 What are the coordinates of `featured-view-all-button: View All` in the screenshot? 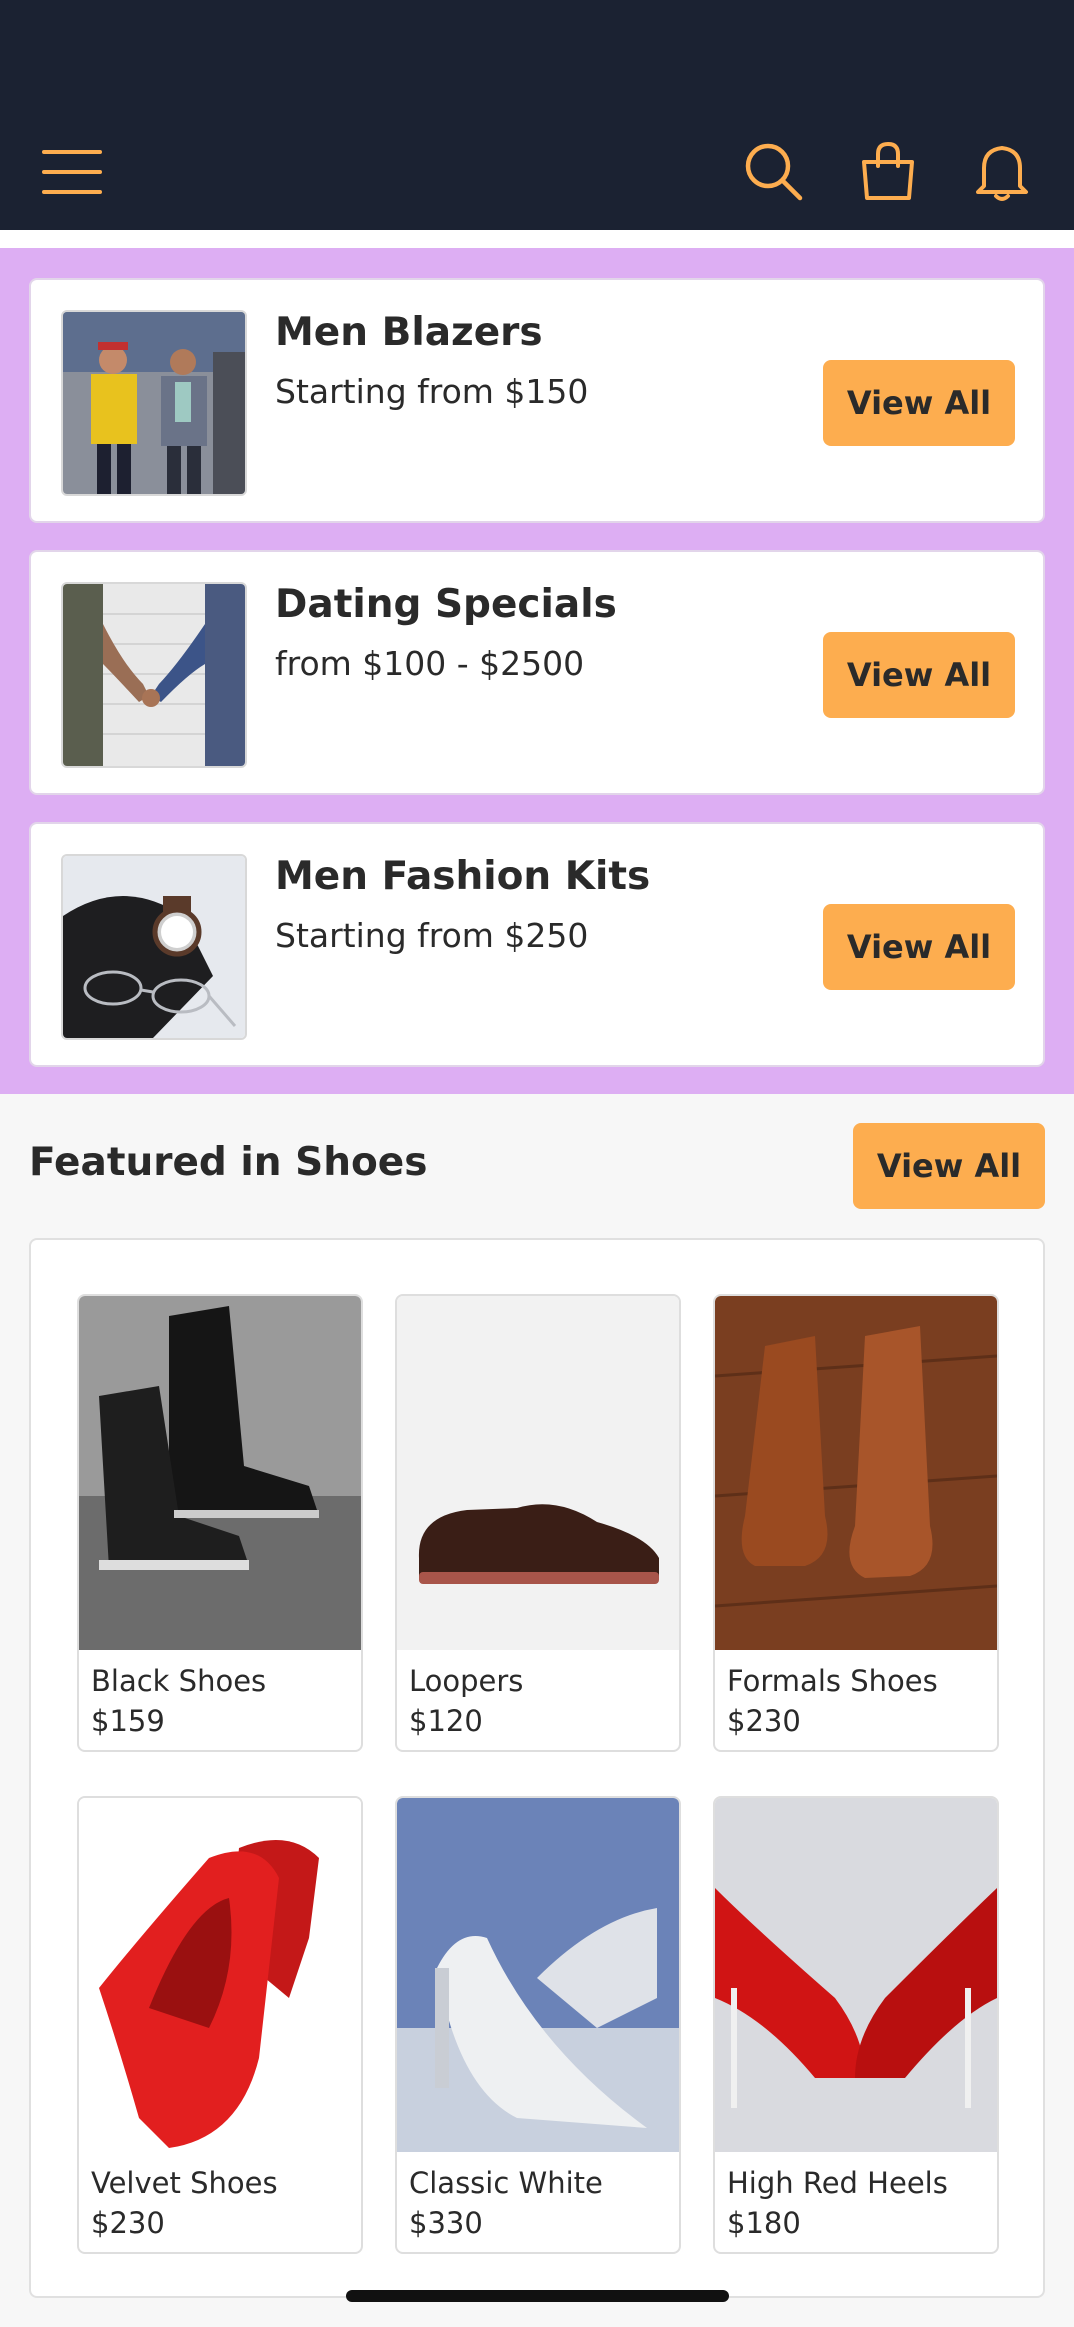 It's located at (949, 1166).